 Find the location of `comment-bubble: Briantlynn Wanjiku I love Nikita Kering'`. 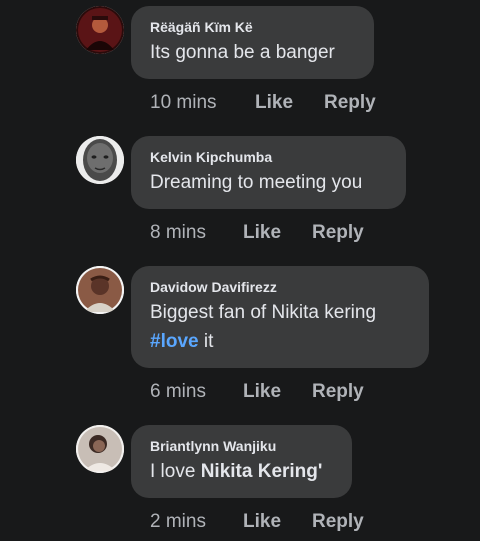

comment-bubble: Briantlynn Wanjiku I love Nikita Kering' is located at coordinates (241, 461).